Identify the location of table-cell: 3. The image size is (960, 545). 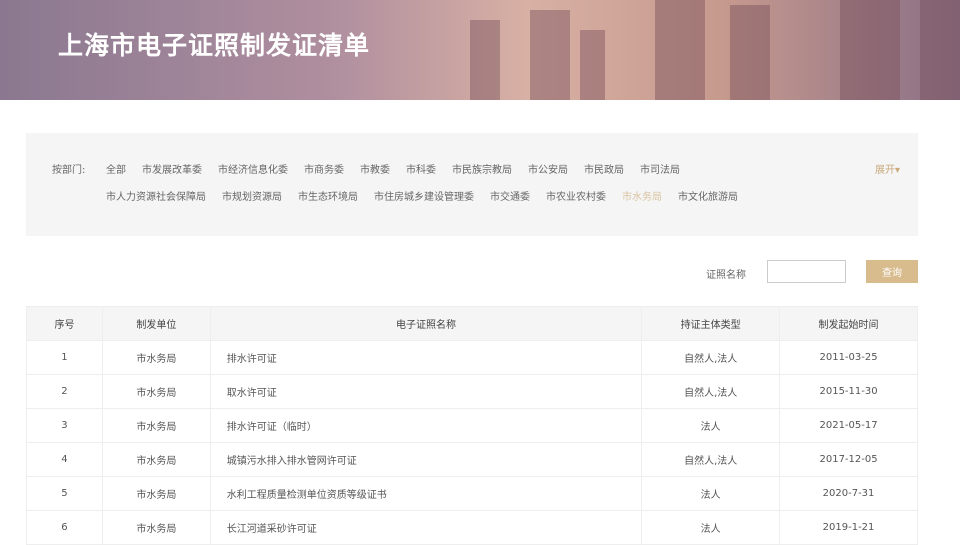
(64, 425).